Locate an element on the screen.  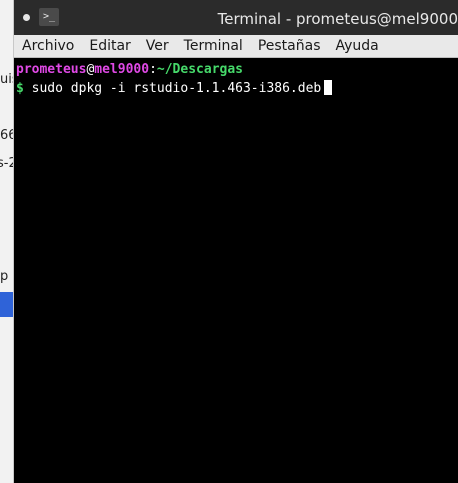
menu-ayuda: Ayuda is located at coordinates (357, 46).